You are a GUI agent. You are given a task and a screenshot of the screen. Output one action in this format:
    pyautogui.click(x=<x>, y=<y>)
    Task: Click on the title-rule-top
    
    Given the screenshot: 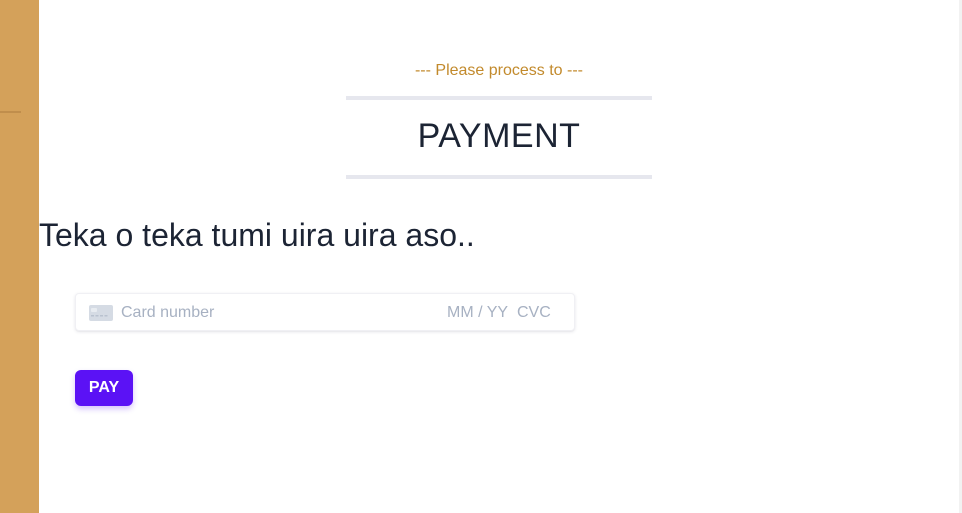 What is the action you would take?
    pyautogui.click(x=499, y=98)
    